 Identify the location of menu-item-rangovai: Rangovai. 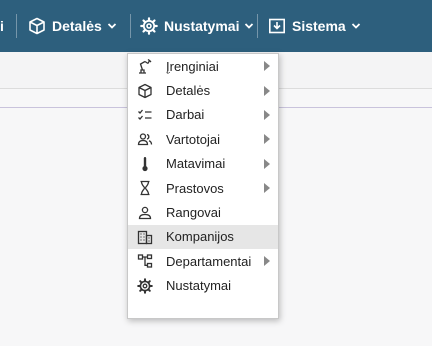
(203, 212).